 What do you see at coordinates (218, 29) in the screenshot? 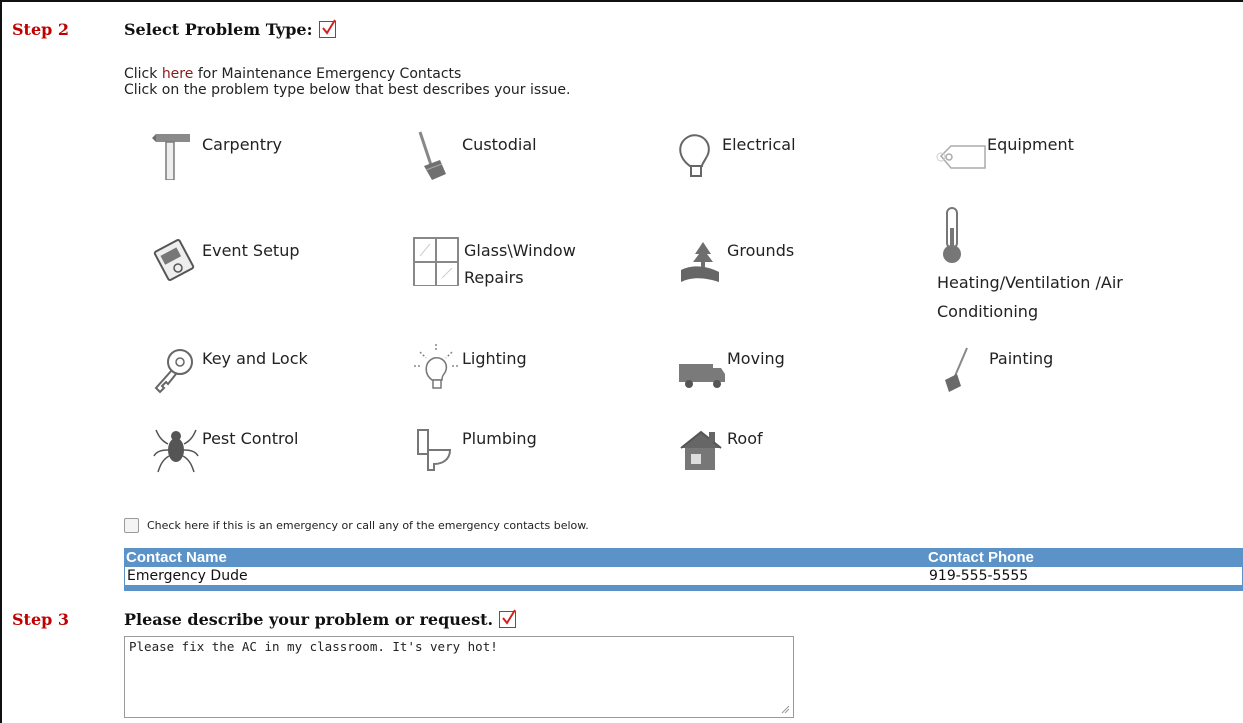
I see `step2-title-text: Select Problem Type:` at bounding box center [218, 29].